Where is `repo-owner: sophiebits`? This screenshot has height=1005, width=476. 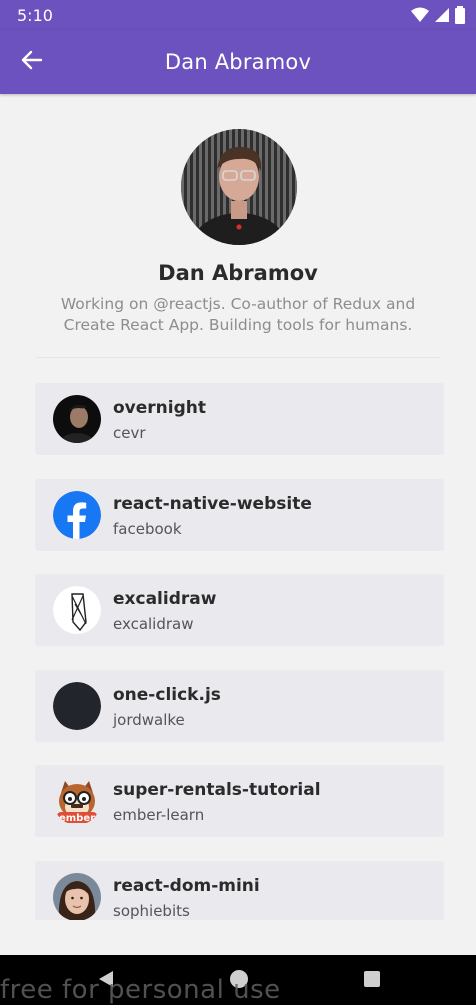
repo-owner: sophiebits is located at coordinates (151, 910).